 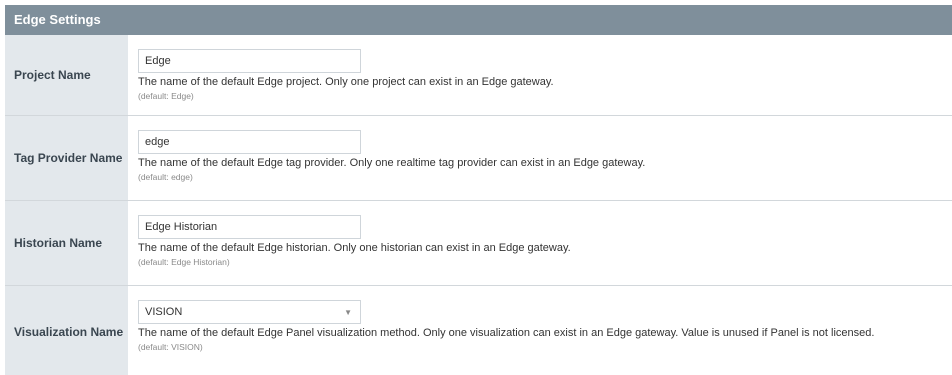 I want to click on field-label: Tag Provider Name, so click(x=66, y=158).